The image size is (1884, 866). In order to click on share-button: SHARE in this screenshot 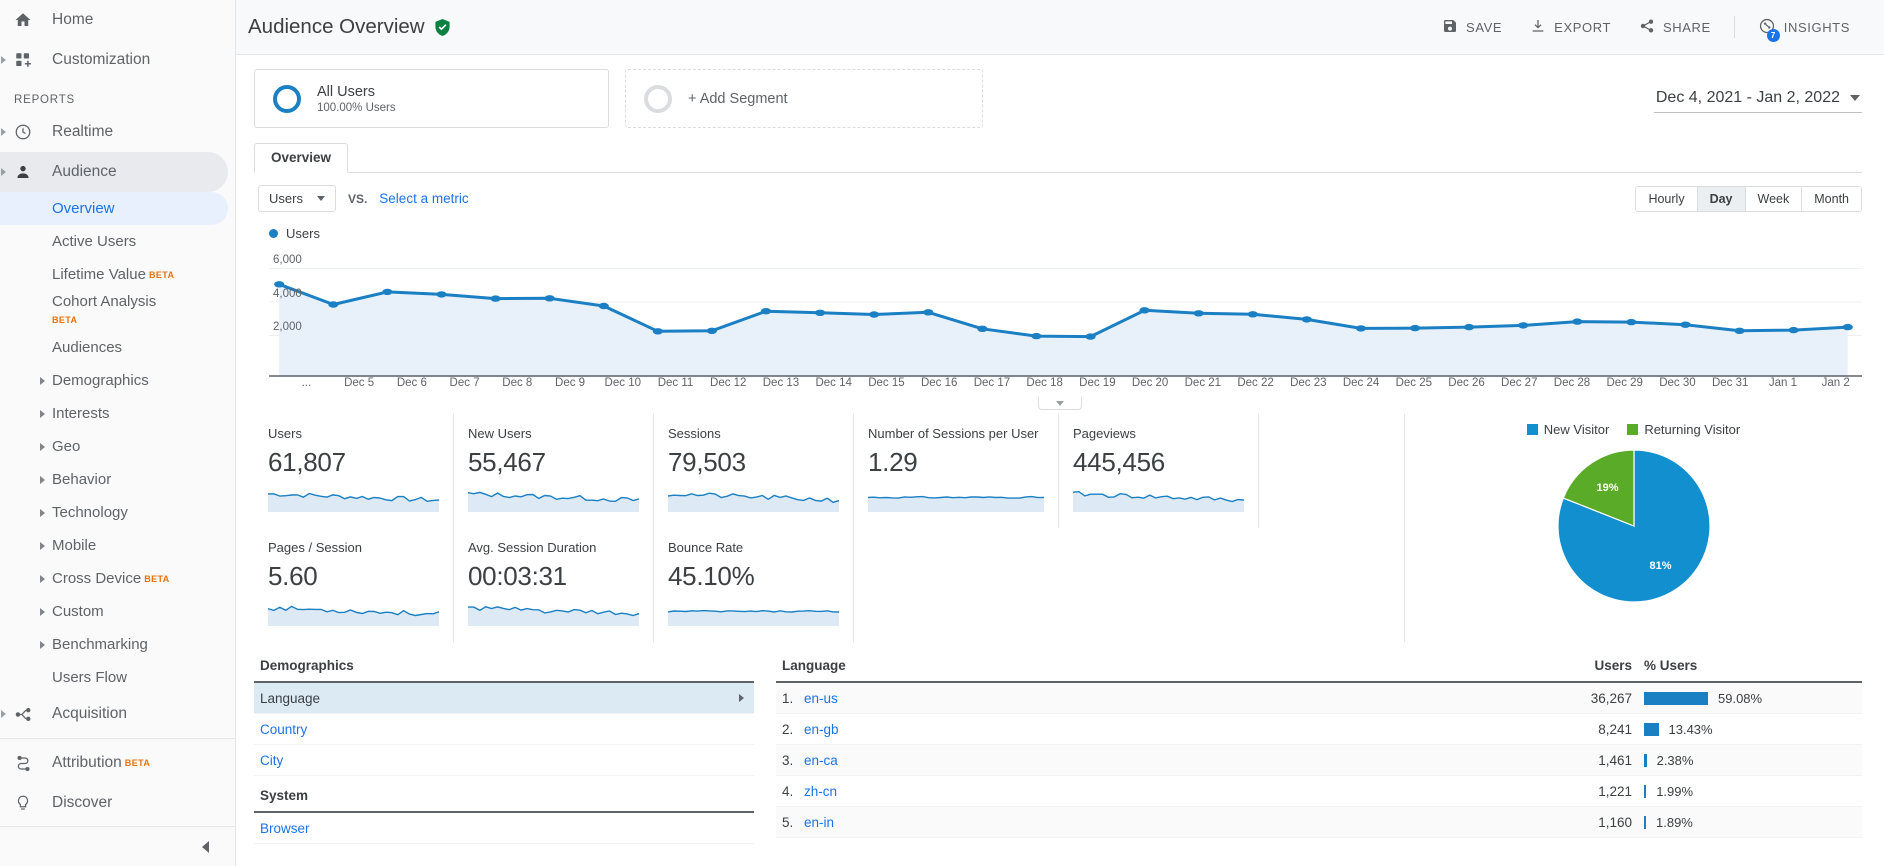, I will do `click(1675, 27)`.